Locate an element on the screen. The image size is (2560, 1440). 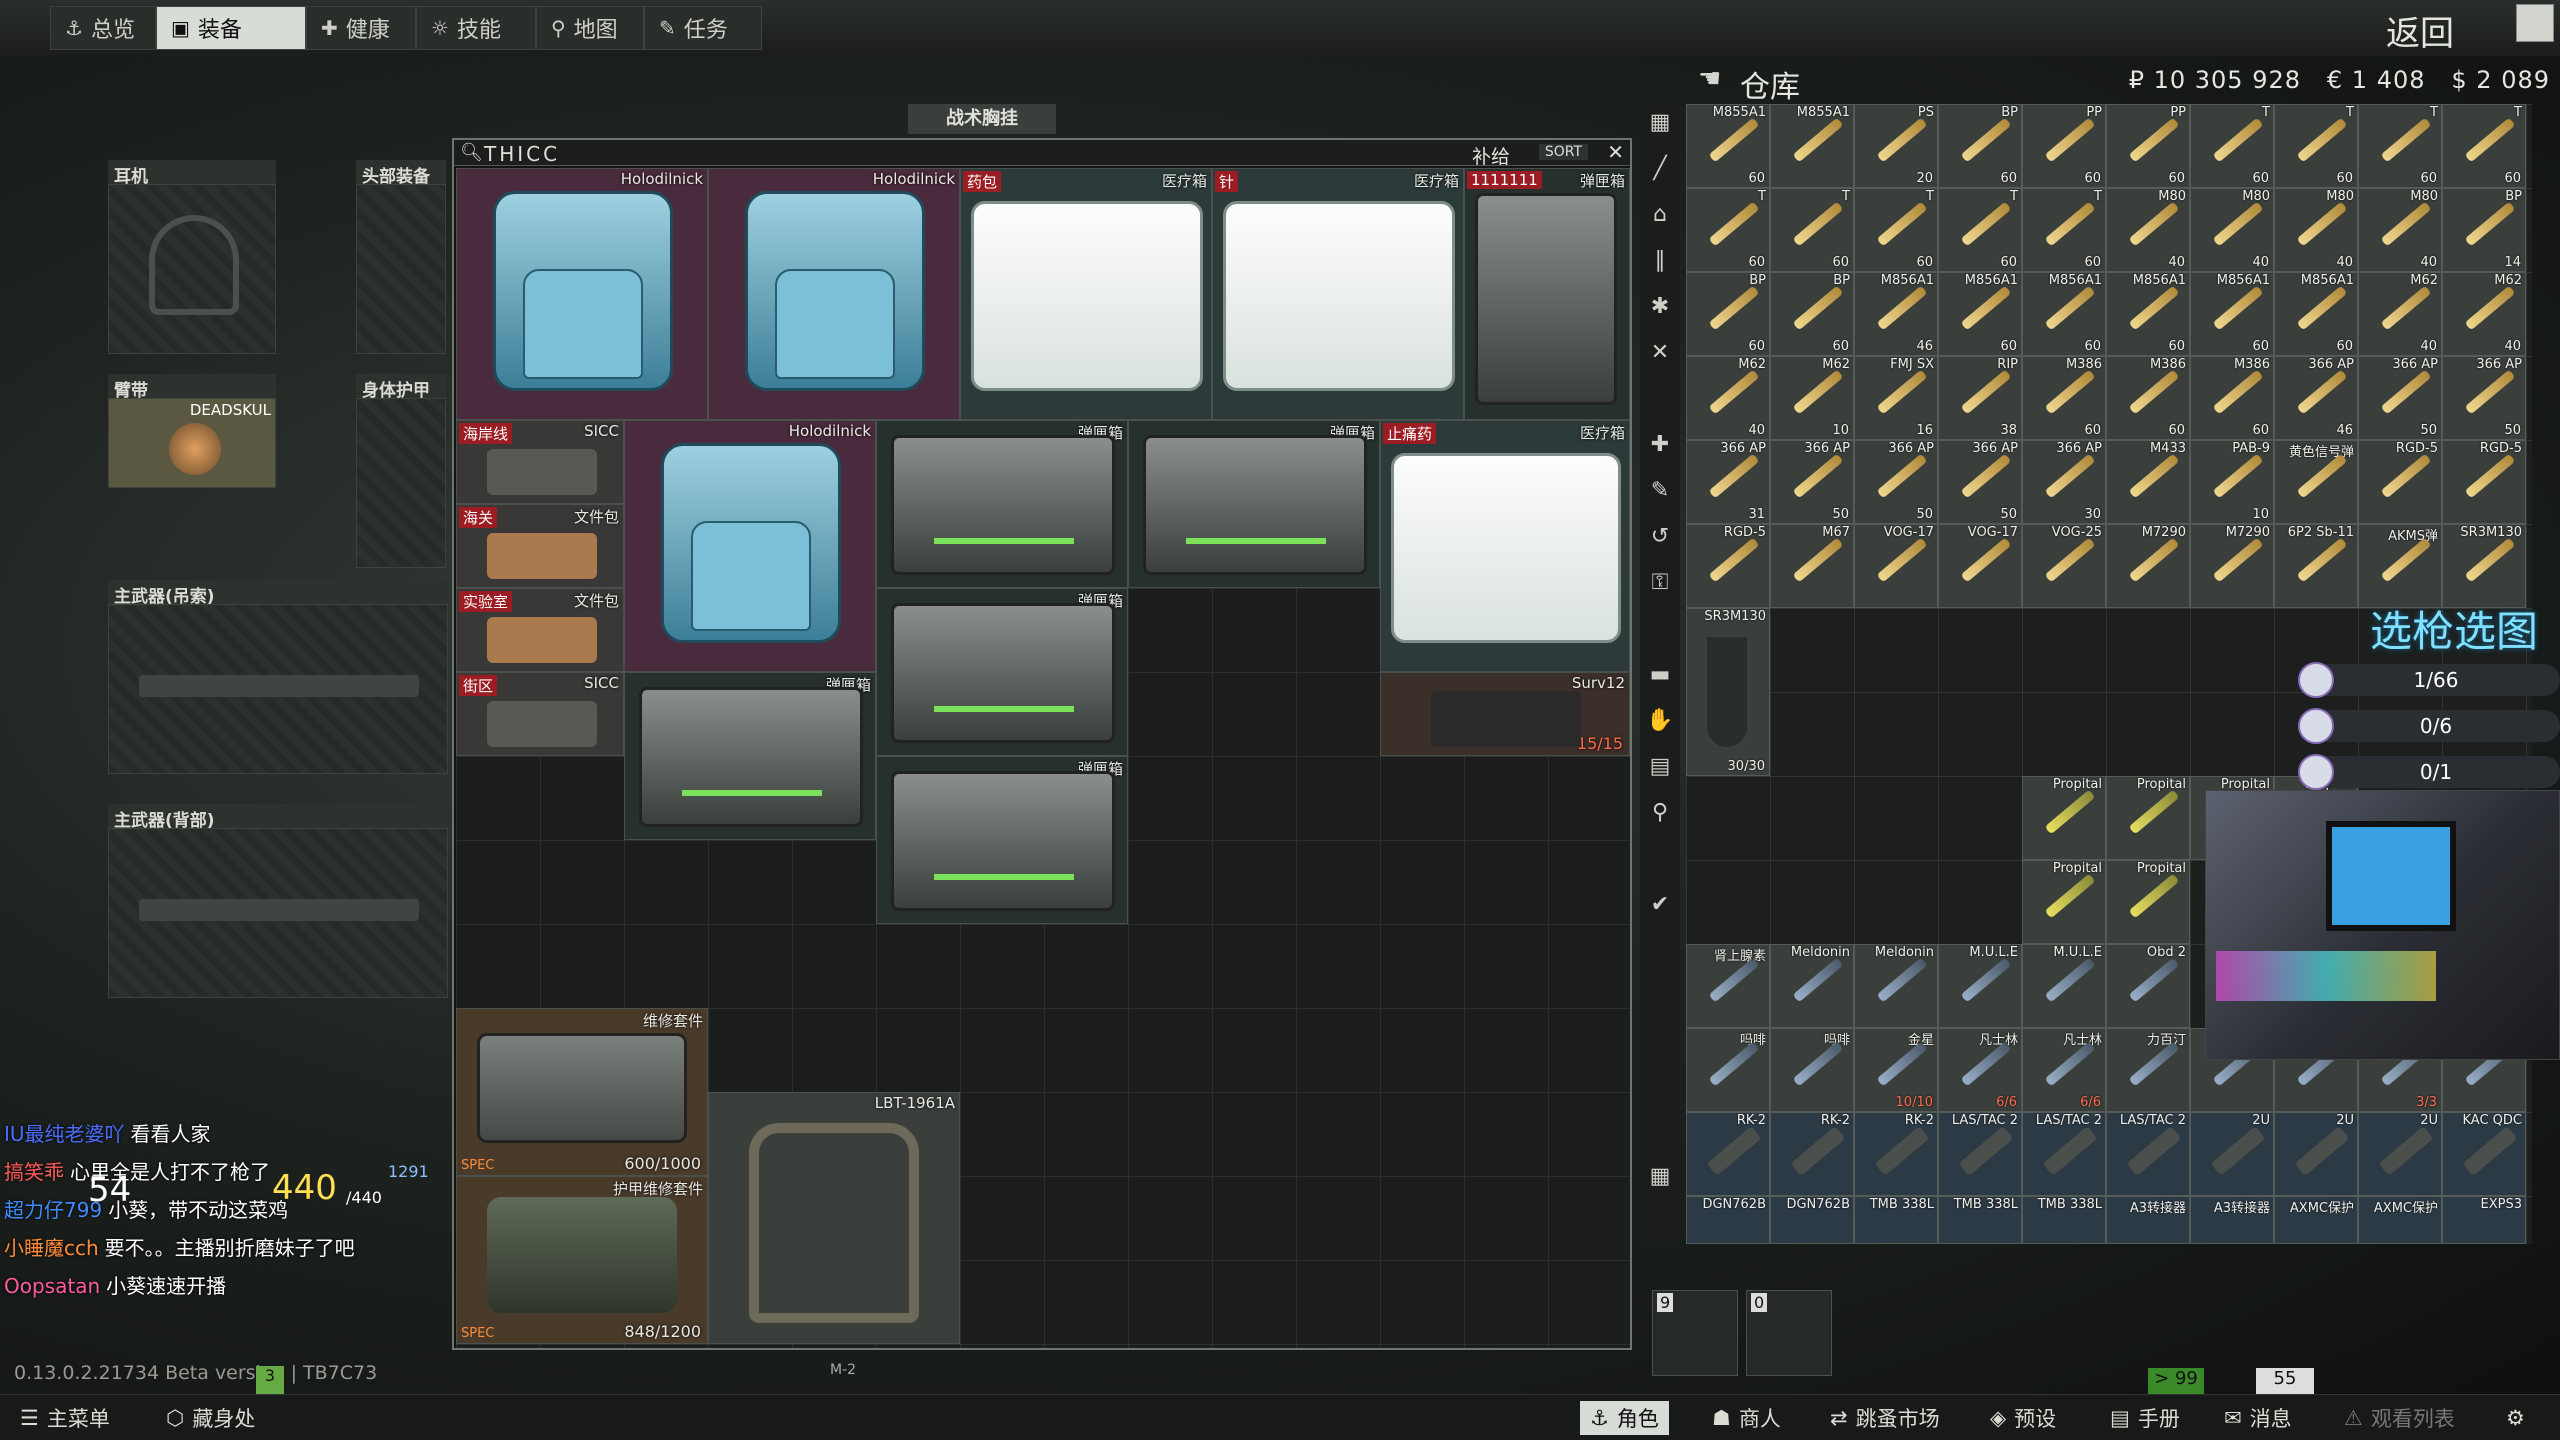
gear-filter-icon: ⌂ is located at coordinates (1660, 216).